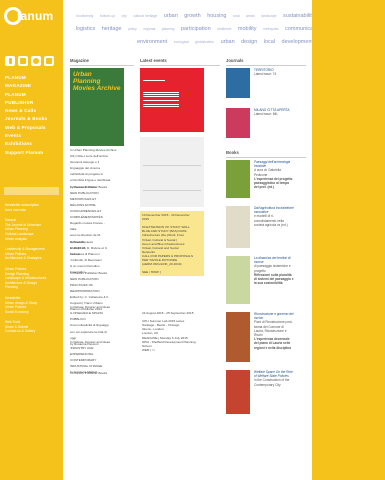  Describe the element at coordinates (83, 204) in the screenshot. I see `magazine-entry-text: RÉGIONS ENTRE` at that location.